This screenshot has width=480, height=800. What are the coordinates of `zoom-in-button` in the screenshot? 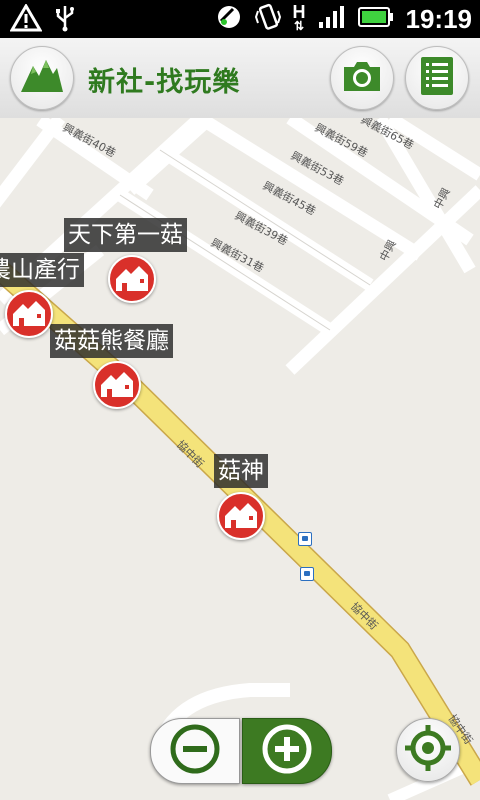 It's located at (287, 751).